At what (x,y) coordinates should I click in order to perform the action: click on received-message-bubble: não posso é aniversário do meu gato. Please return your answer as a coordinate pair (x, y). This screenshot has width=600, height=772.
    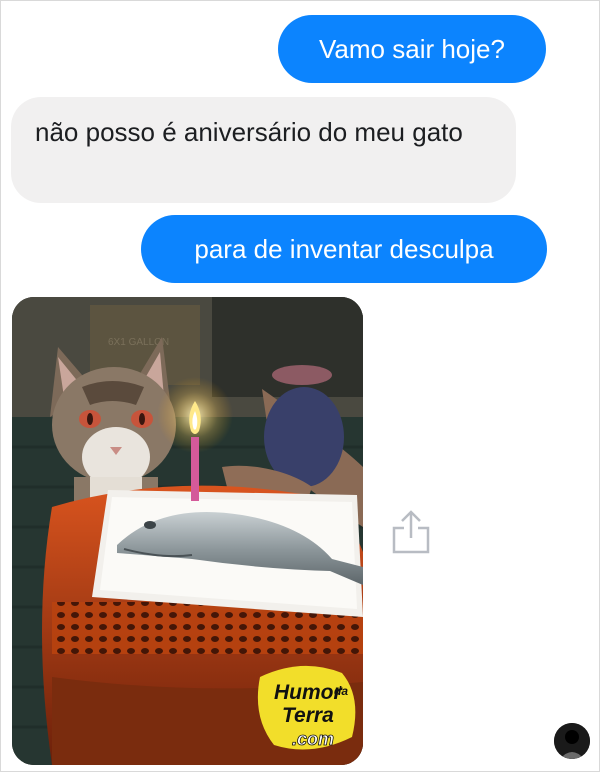
    Looking at the image, I should click on (263, 150).